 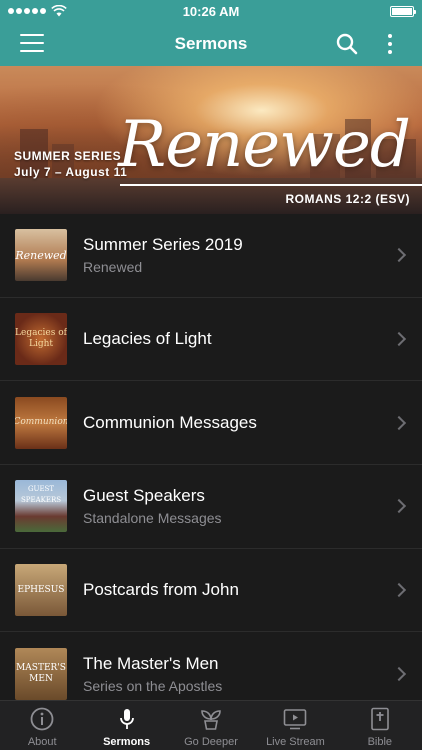 I want to click on status-left, so click(x=37, y=11).